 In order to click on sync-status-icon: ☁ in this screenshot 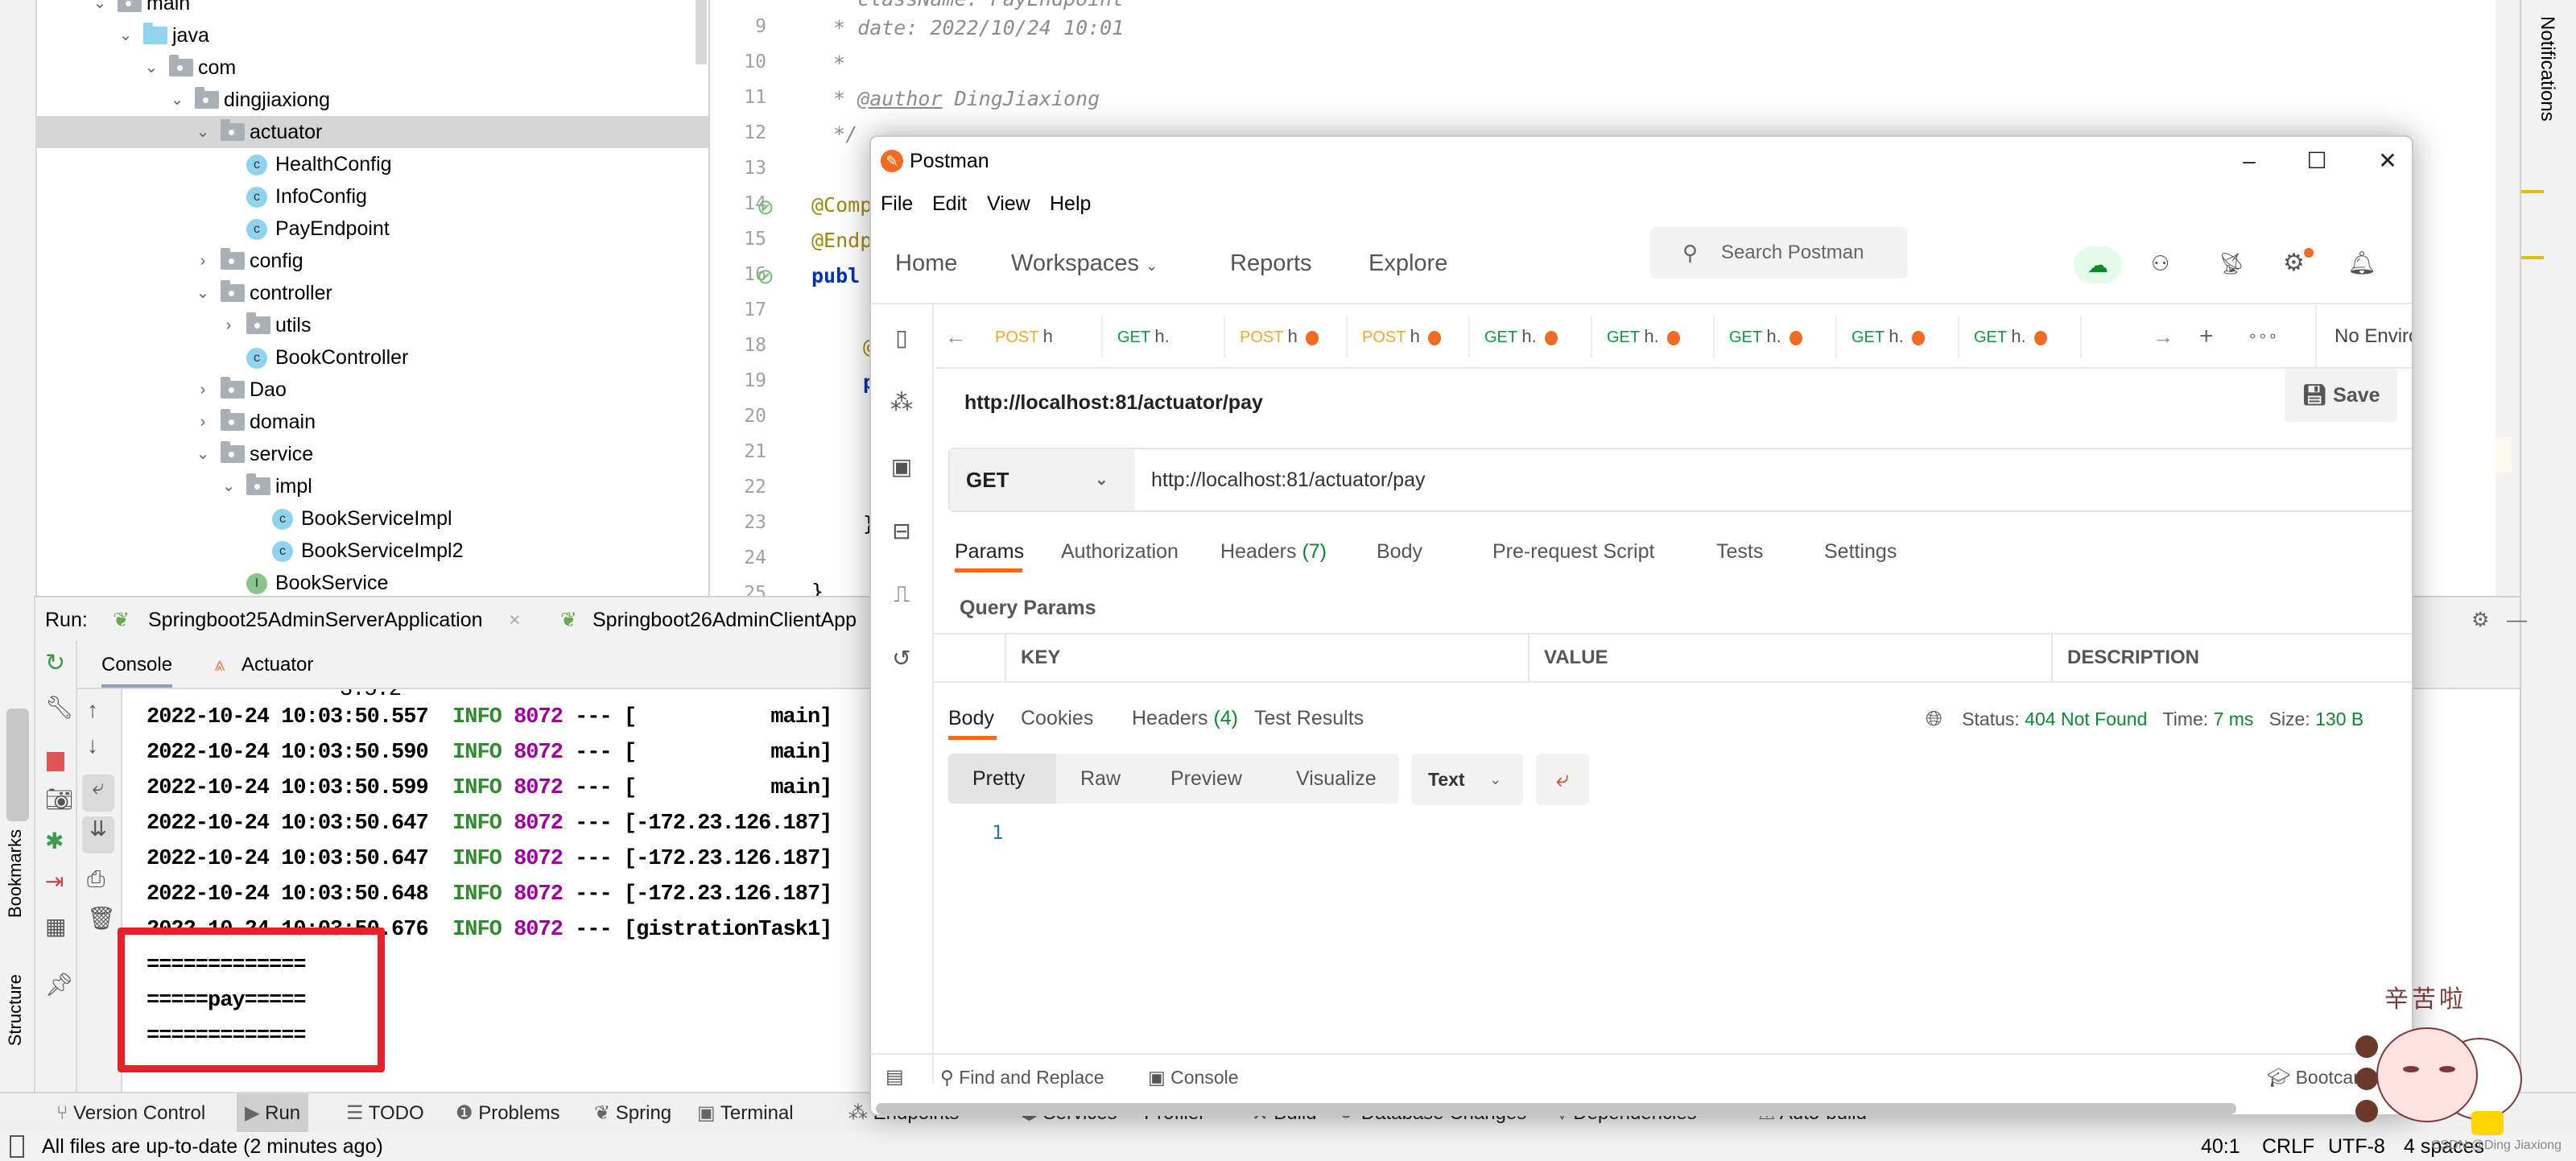, I will do `click(2098, 264)`.